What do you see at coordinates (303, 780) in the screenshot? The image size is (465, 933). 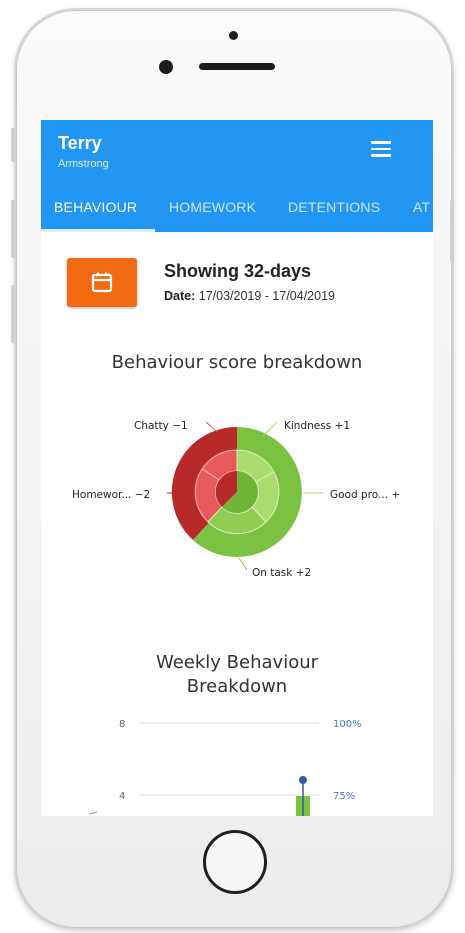 I see `percent-point` at bounding box center [303, 780].